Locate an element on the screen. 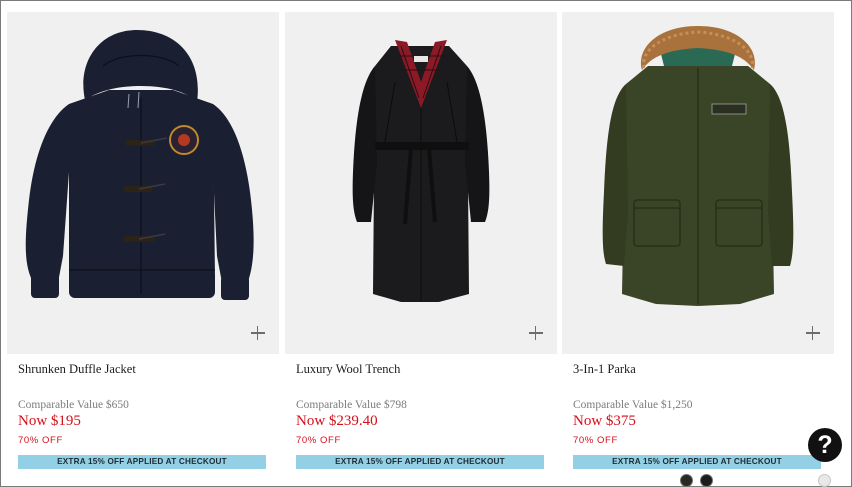 This screenshot has width=852, height=487. product-name: 3-In-1 Parka is located at coordinates (604, 369).